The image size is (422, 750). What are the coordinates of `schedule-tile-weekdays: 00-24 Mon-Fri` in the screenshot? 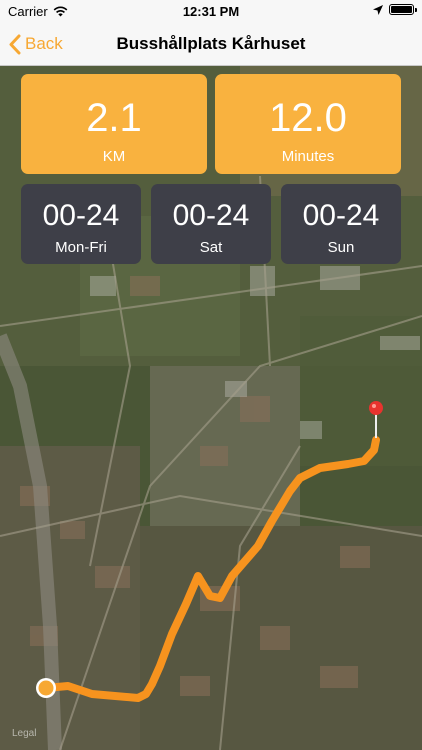 It's located at (81, 224).